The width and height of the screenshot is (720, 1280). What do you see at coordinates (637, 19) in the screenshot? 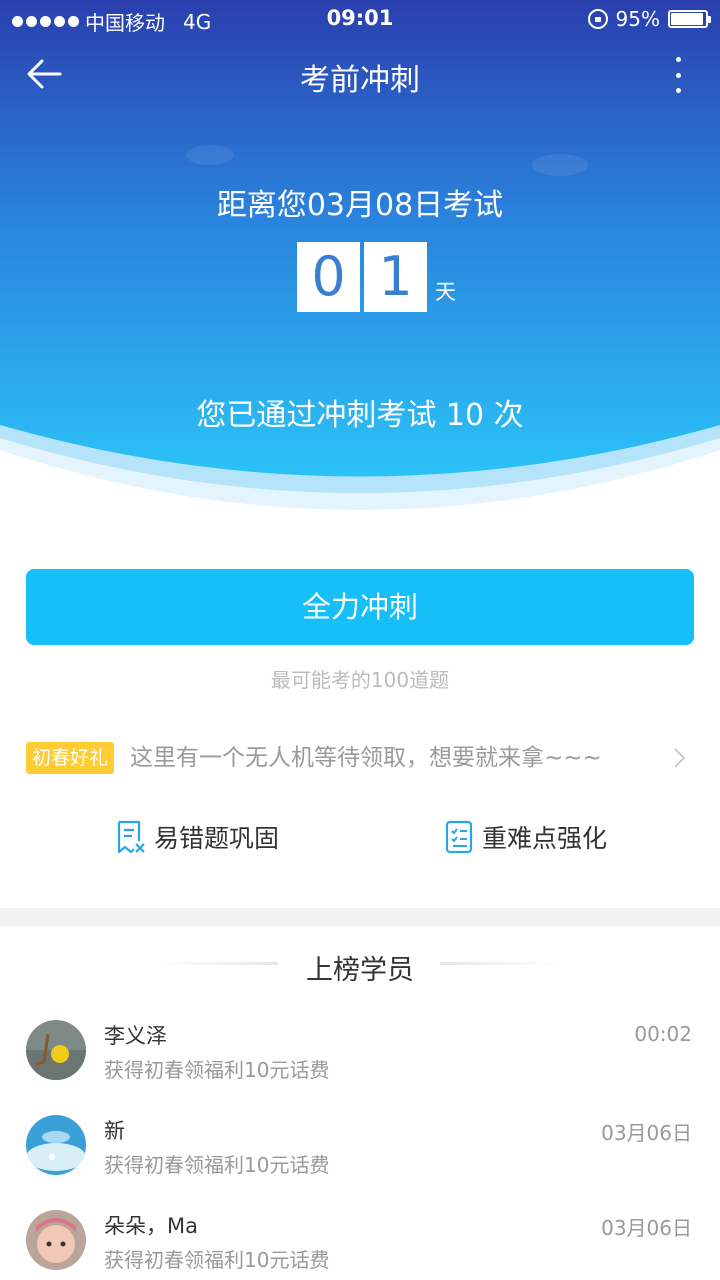
I see `battery-percent: 95%` at bounding box center [637, 19].